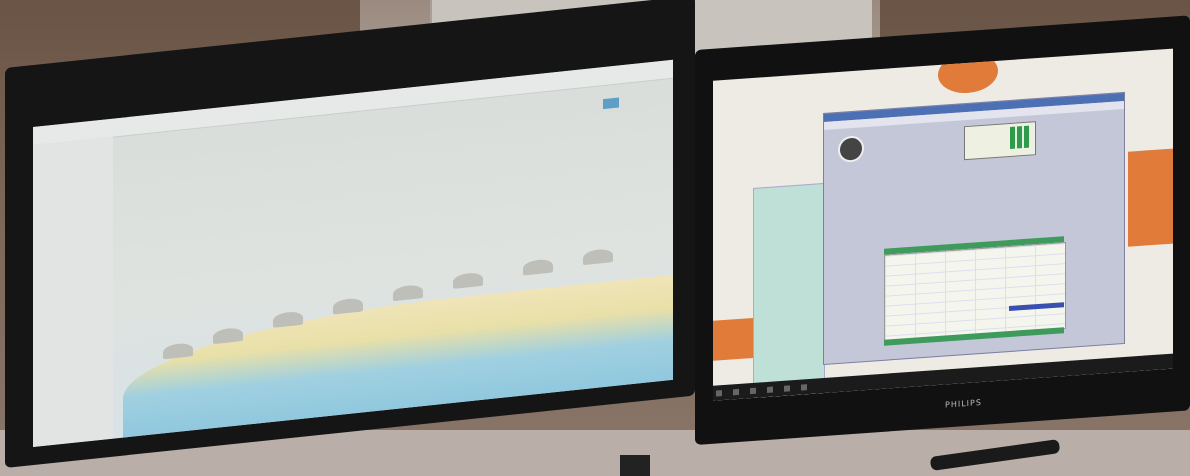  What do you see at coordinates (635, 465) in the screenshot?
I see `monitor-stand` at bounding box center [635, 465].